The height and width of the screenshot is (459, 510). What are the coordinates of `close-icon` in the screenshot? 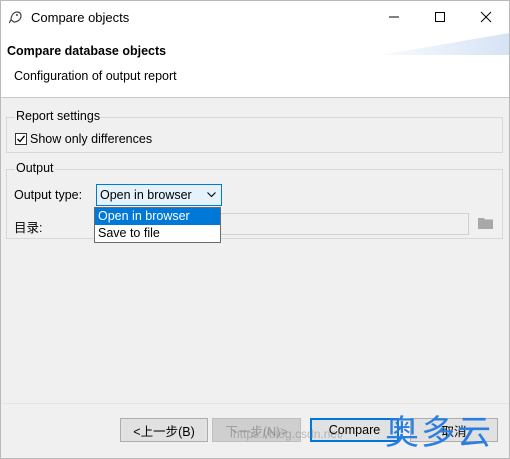 It's located at (486, 17).